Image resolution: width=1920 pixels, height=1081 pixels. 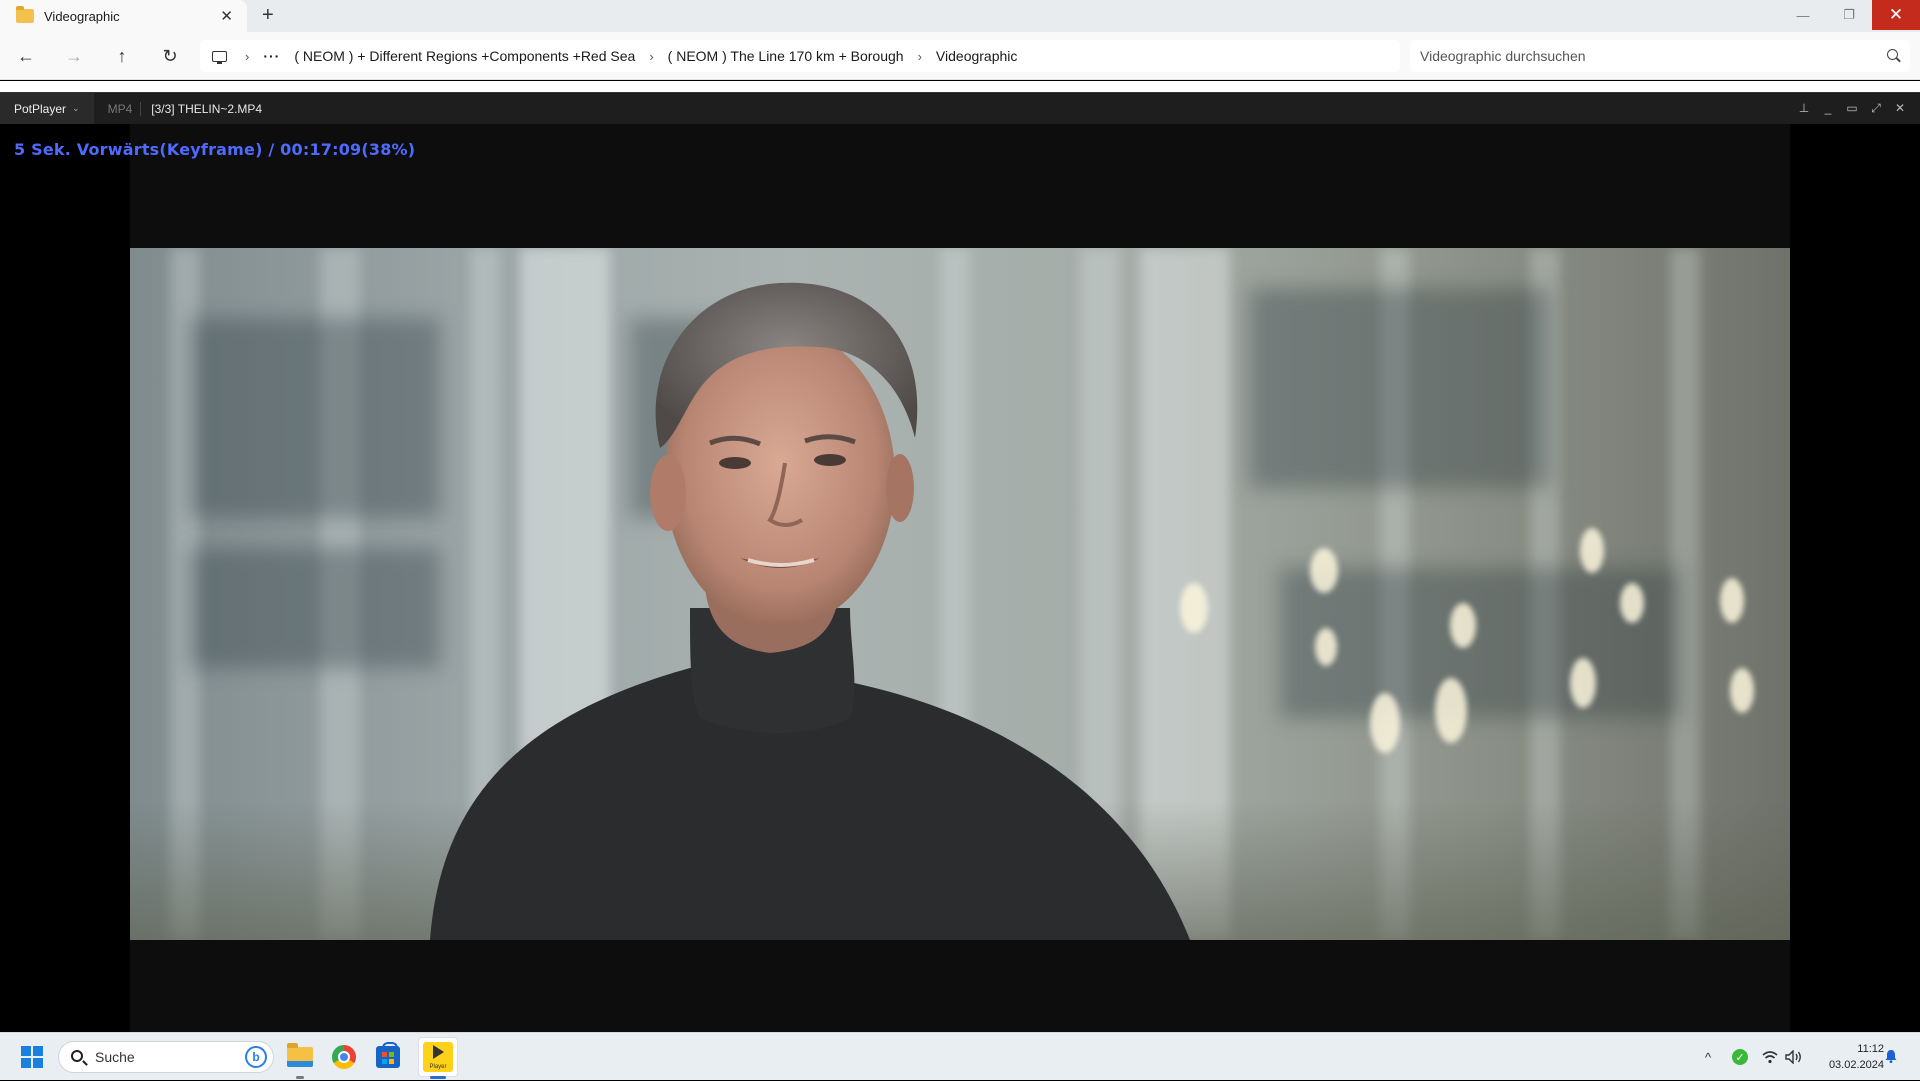 What do you see at coordinates (170, 56) in the screenshot?
I see `refresh-button: ↻` at bounding box center [170, 56].